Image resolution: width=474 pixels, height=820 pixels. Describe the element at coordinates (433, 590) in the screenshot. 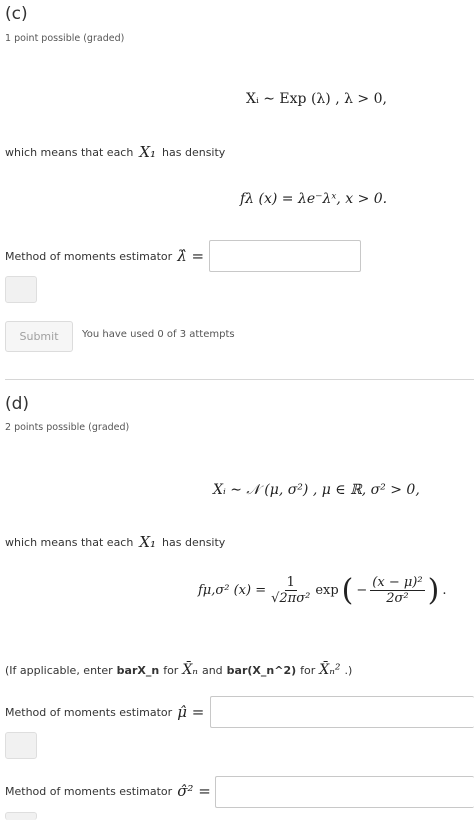

I see `right-paren-icon: )` at that location.